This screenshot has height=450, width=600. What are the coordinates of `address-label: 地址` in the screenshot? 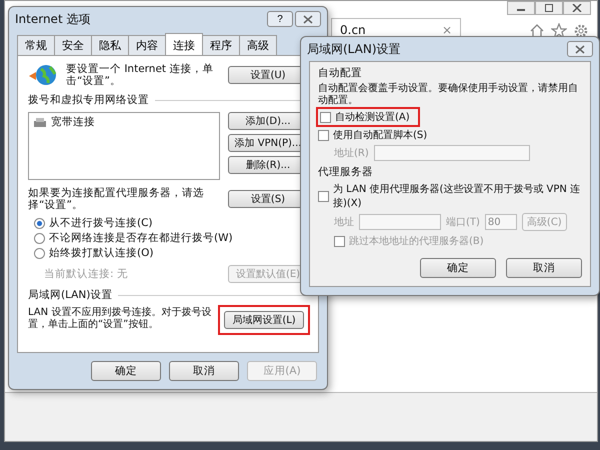 It's located at (344, 222).